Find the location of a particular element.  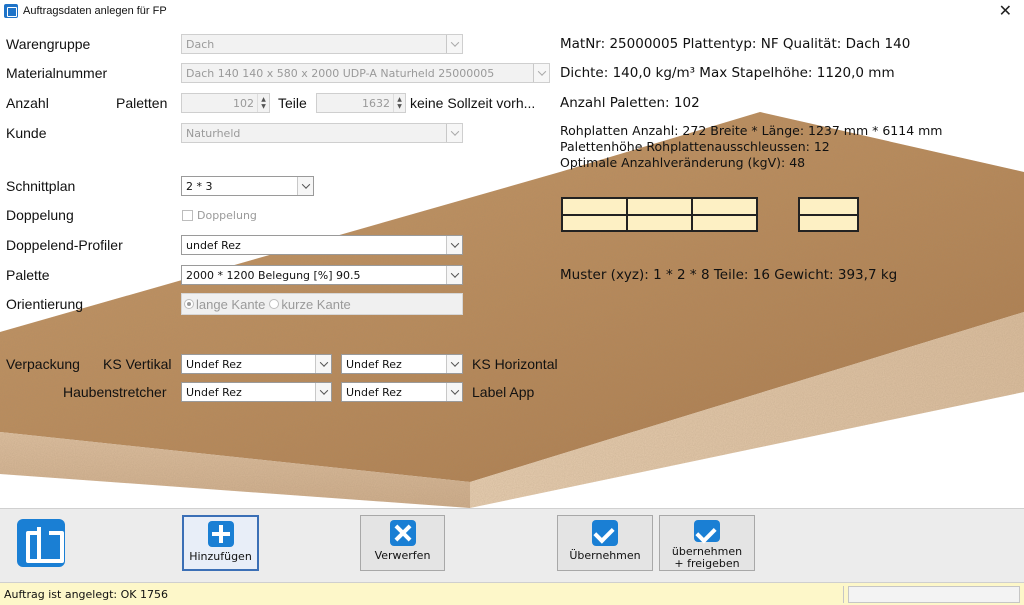

warengruppe-select: Dach is located at coordinates (322, 44).